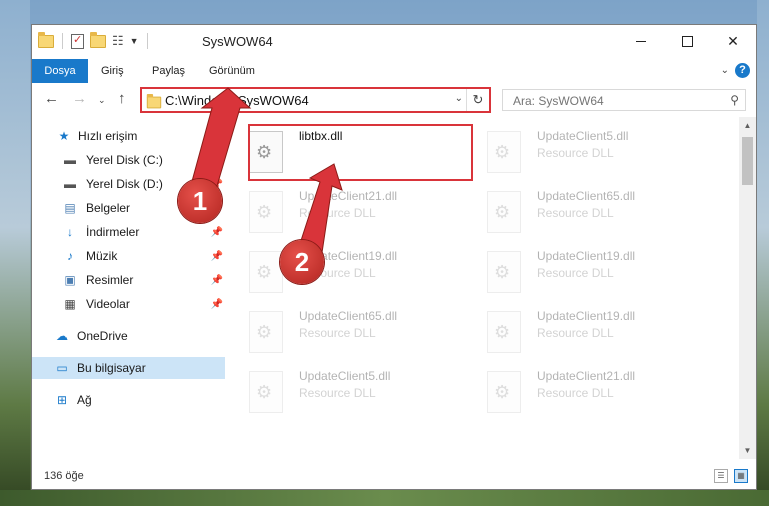 This screenshot has height=506, width=769. I want to click on step-2-badge: 2, so click(302, 262).